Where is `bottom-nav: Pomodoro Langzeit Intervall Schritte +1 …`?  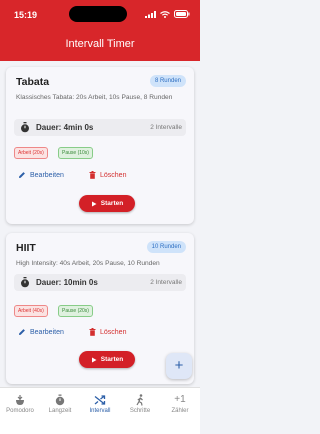 bottom-nav: Pomodoro Langzeit Intervall Schritte +1 … is located at coordinates (100, 410).